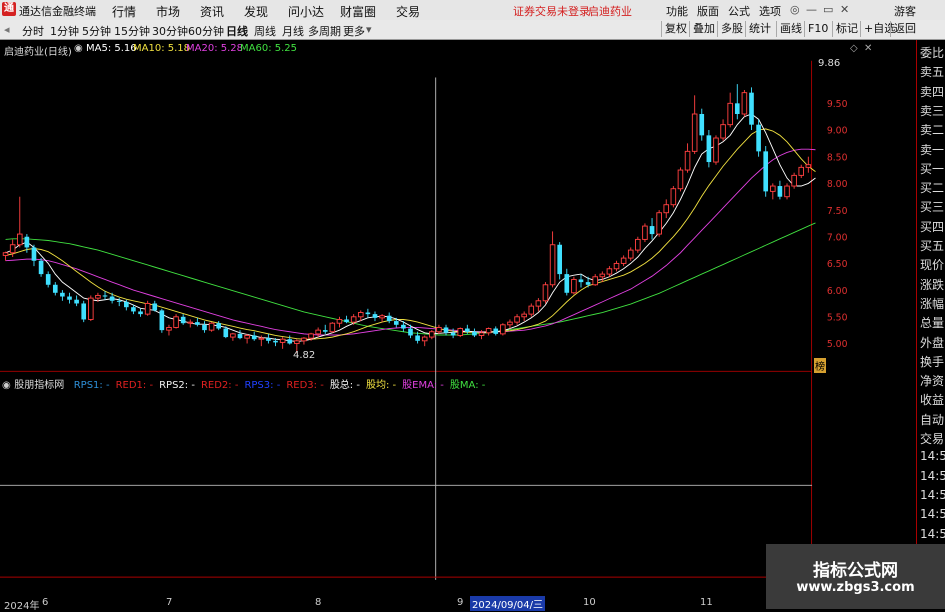 This screenshot has height=612, width=945. What do you see at coordinates (932, 168) in the screenshot?
I see `right-panel-item: 买一` at bounding box center [932, 168].